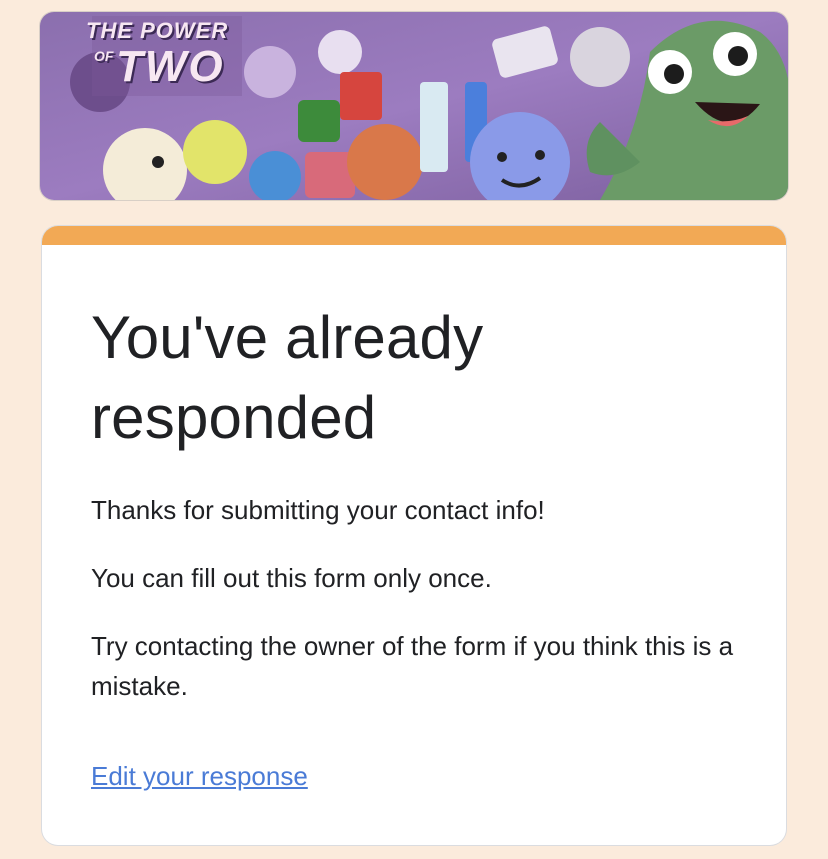 This screenshot has height=859, width=828. Describe the element at coordinates (157, 30) in the screenshot. I see `logo-line-power: THE POWER` at that location.